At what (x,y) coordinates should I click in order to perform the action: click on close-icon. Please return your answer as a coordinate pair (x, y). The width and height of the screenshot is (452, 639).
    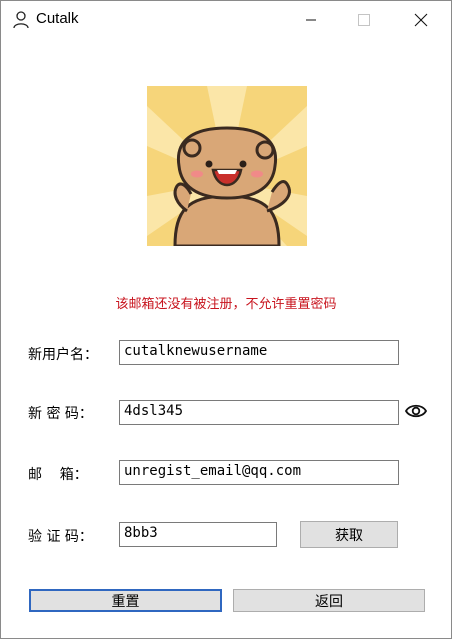
    Looking at the image, I should click on (421, 19).